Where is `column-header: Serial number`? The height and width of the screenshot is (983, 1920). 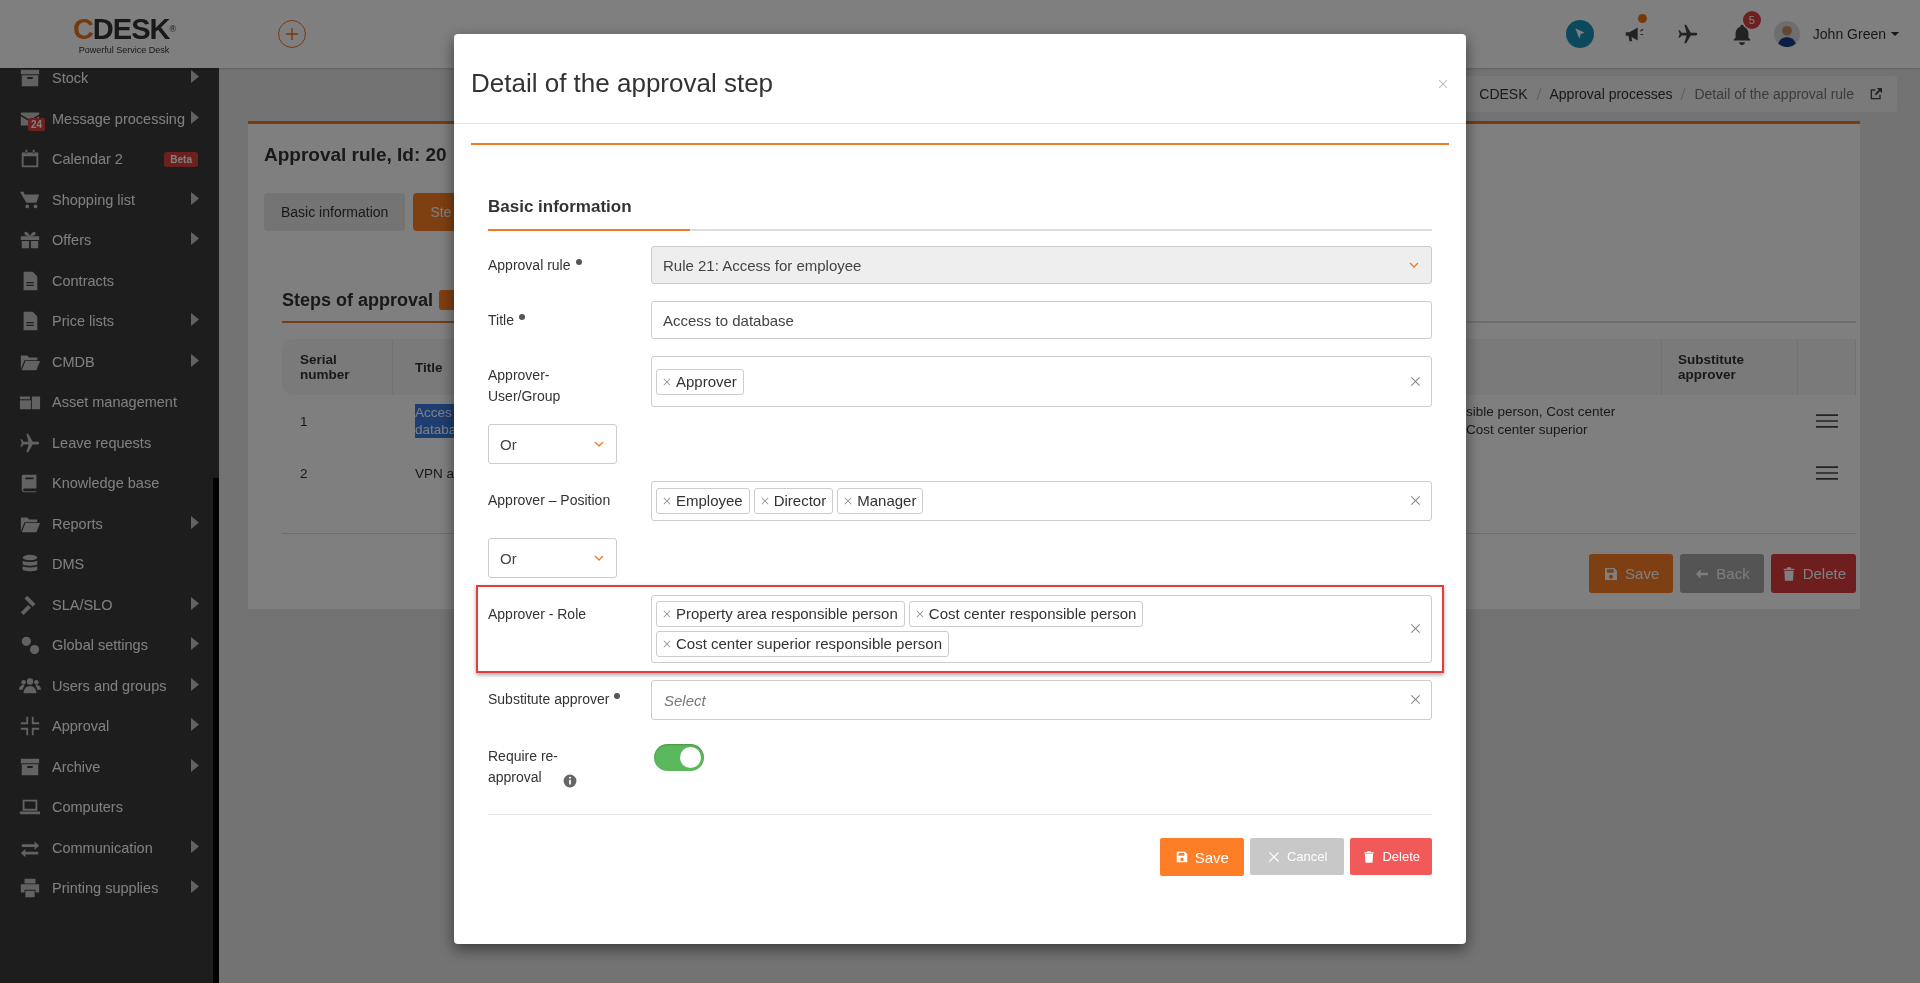 column-header: Serial number is located at coordinates (337, 367).